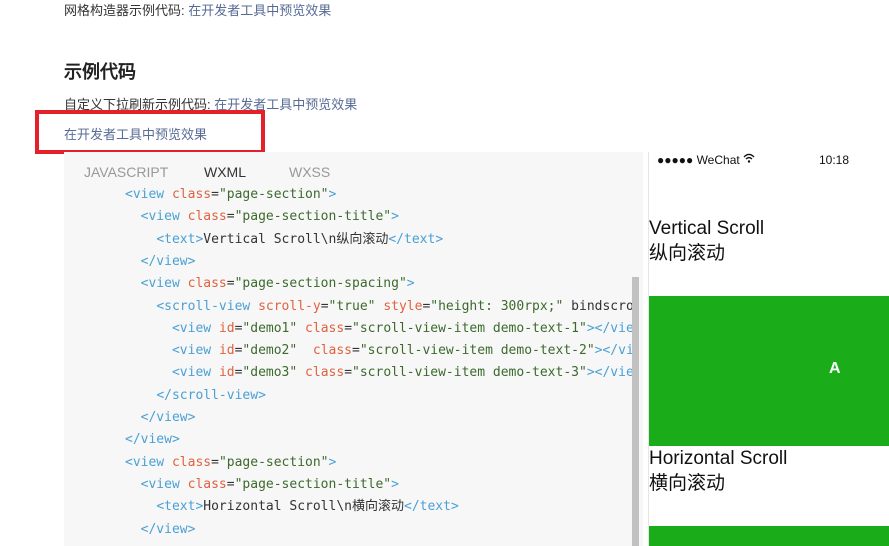  What do you see at coordinates (769, 371) in the screenshot?
I see `scroll-view-item-a: A` at bounding box center [769, 371].